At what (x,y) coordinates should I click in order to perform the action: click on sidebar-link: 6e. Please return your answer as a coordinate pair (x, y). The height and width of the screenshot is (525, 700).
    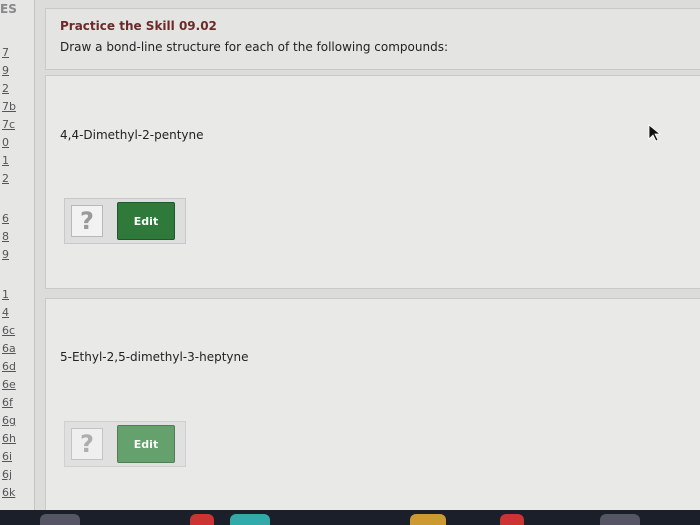
    Looking at the image, I should click on (9, 384).